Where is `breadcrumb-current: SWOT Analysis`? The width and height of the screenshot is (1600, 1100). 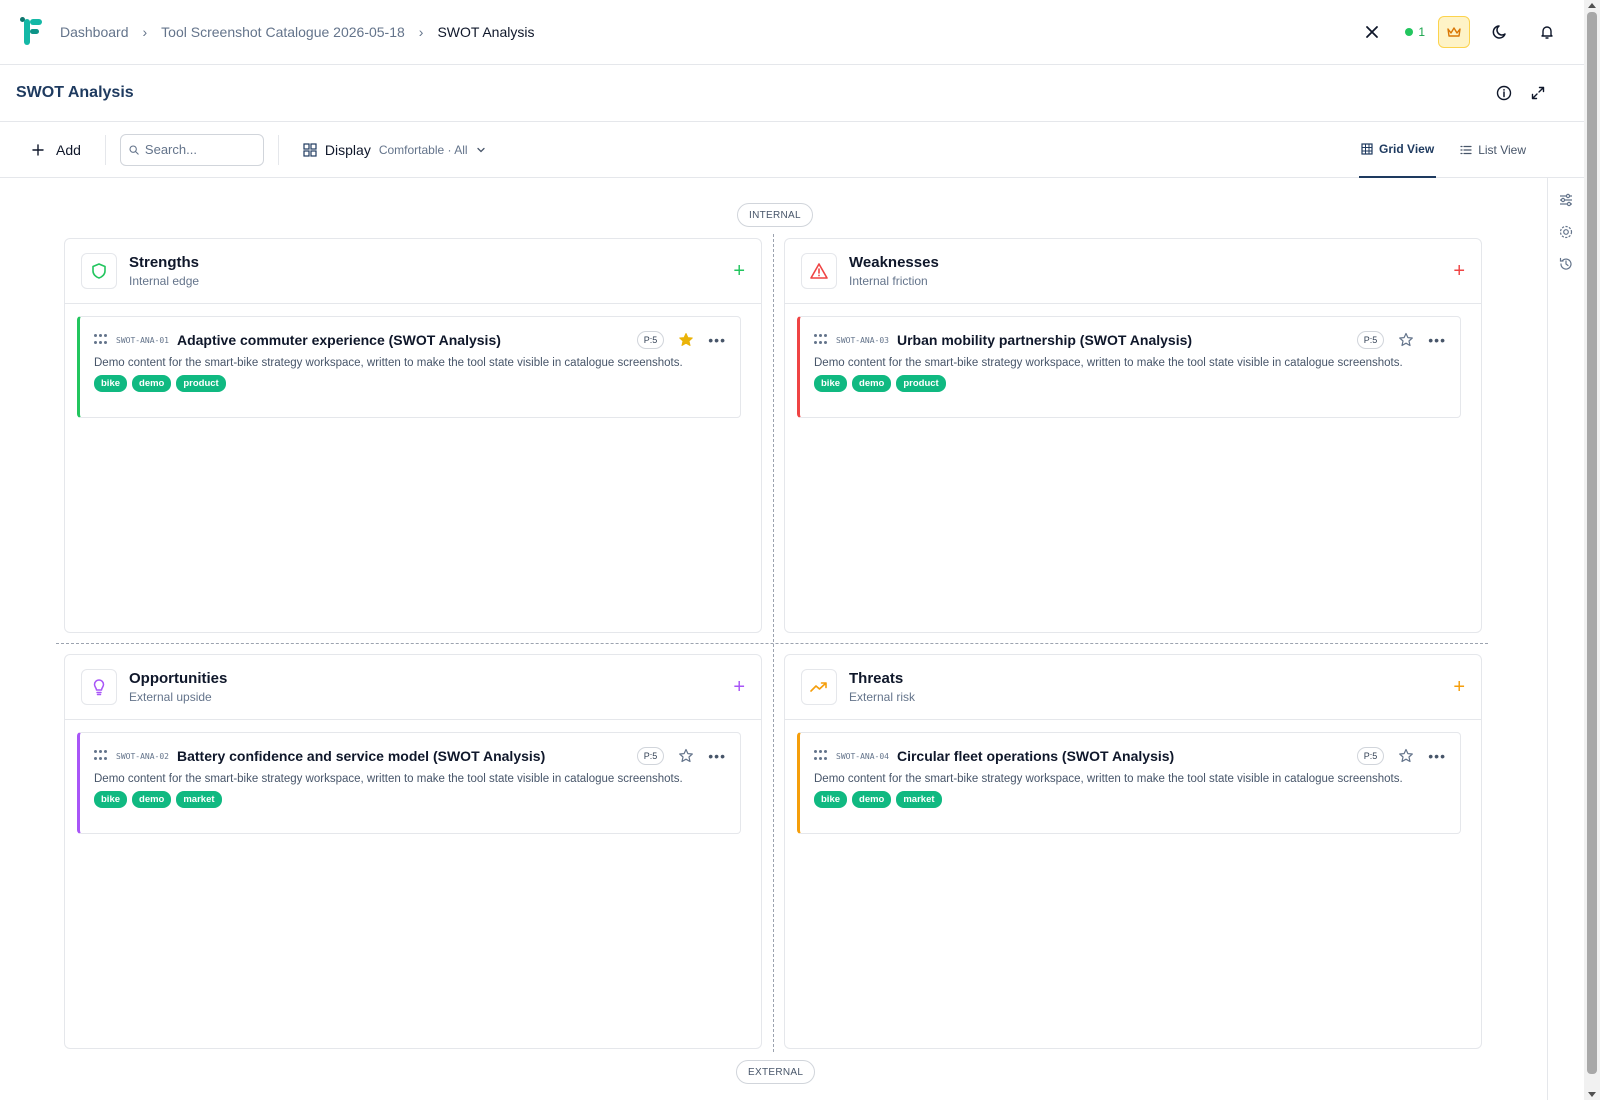
breadcrumb-current: SWOT Analysis is located at coordinates (486, 32).